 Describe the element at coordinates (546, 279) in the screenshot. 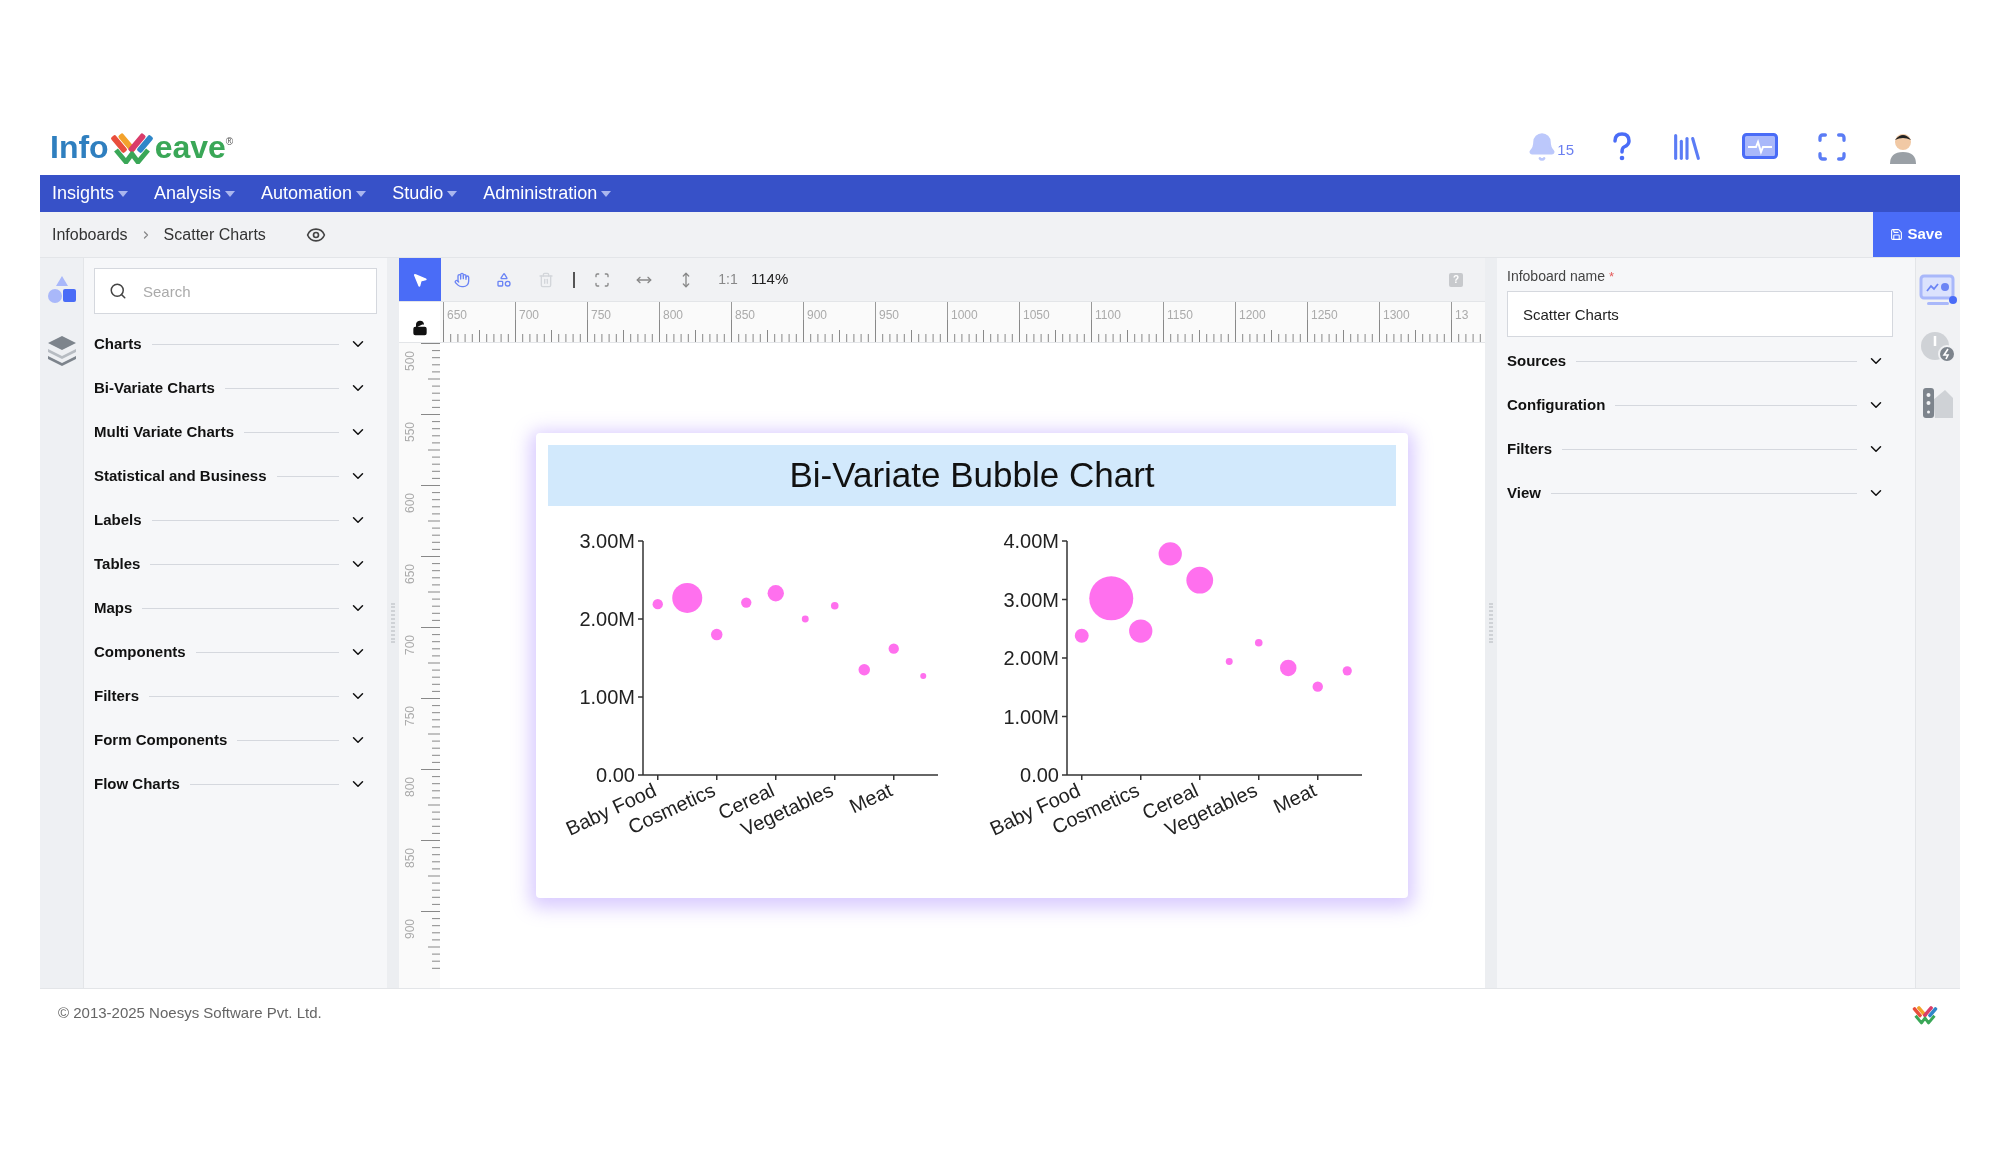

I see `trash-icon` at that location.